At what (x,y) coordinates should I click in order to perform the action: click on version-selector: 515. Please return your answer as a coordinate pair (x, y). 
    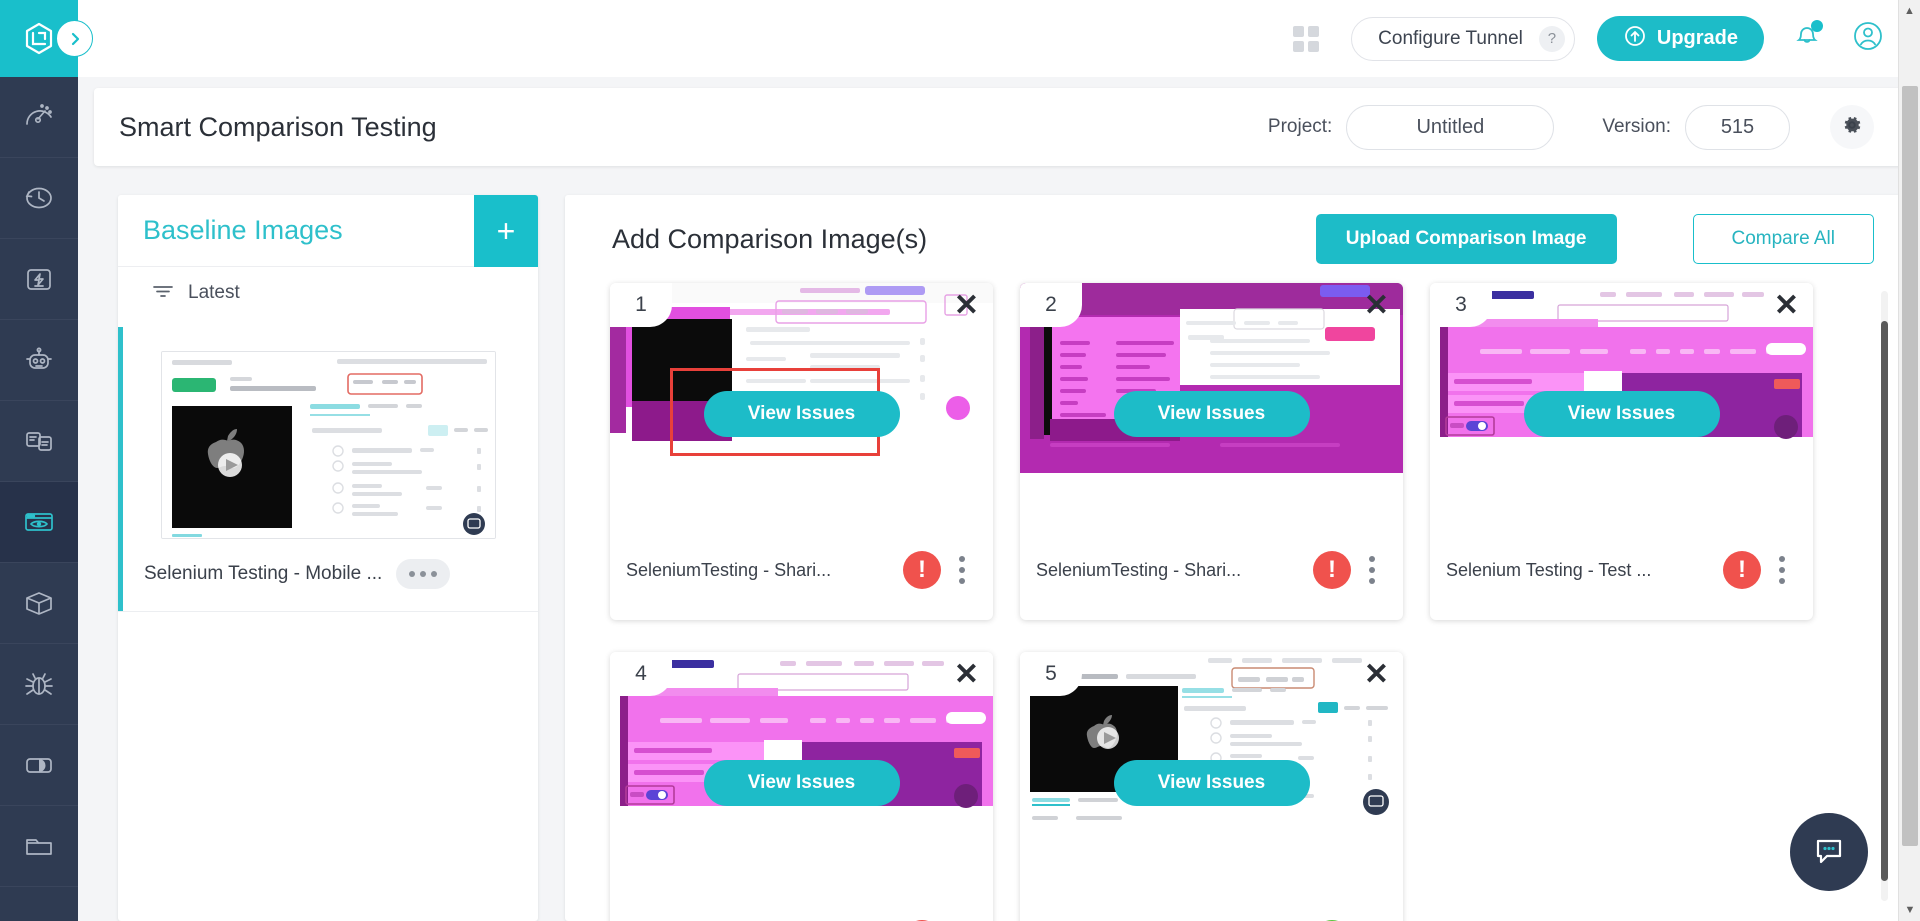
    Looking at the image, I should click on (1737, 127).